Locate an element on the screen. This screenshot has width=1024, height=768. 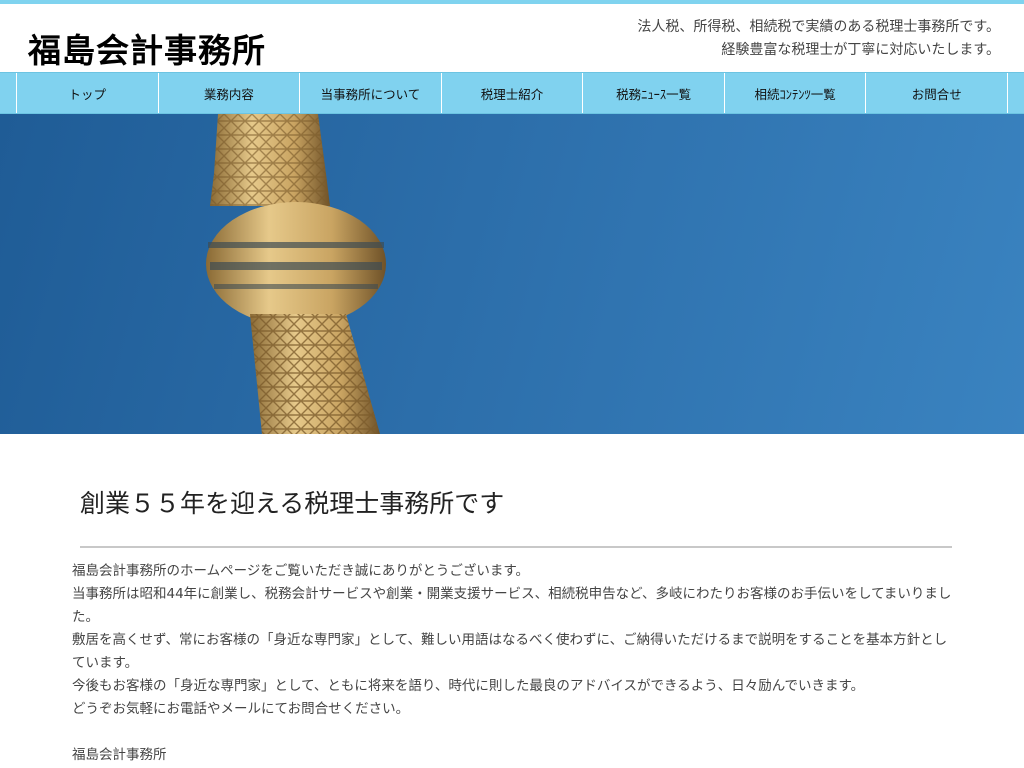
nav-item-contact: お問合せ is located at coordinates (937, 93).